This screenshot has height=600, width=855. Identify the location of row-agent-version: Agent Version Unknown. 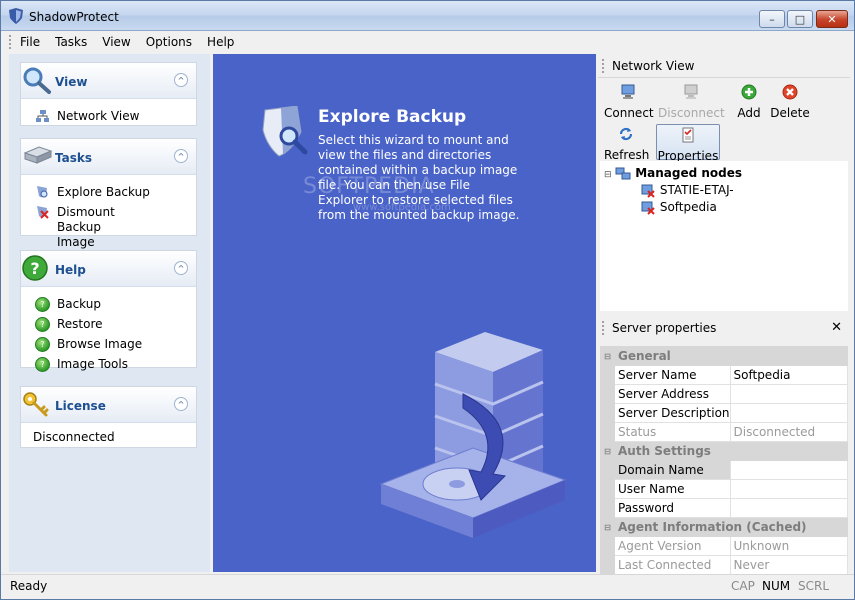
(724, 546).